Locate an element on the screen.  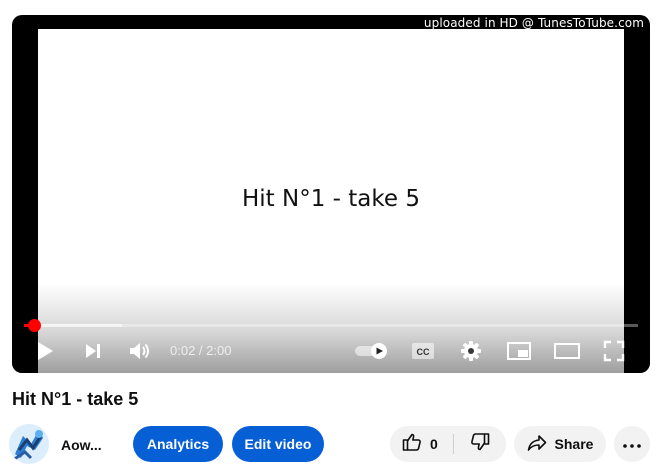
svg-text: CC is located at coordinates (423, 352).